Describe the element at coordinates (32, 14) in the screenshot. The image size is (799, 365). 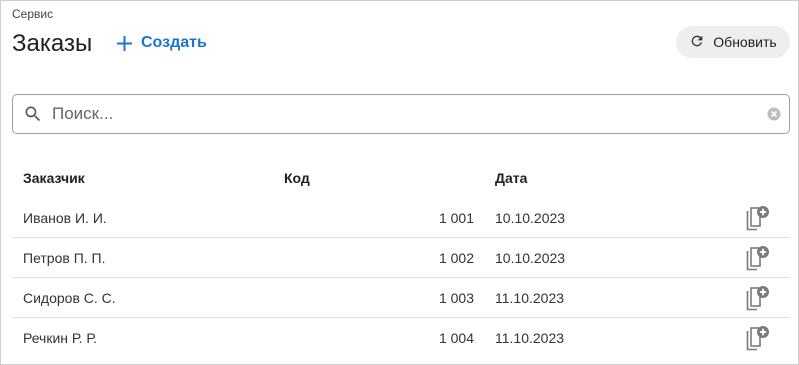
I see `breadcrumb: Сервис` at that location.